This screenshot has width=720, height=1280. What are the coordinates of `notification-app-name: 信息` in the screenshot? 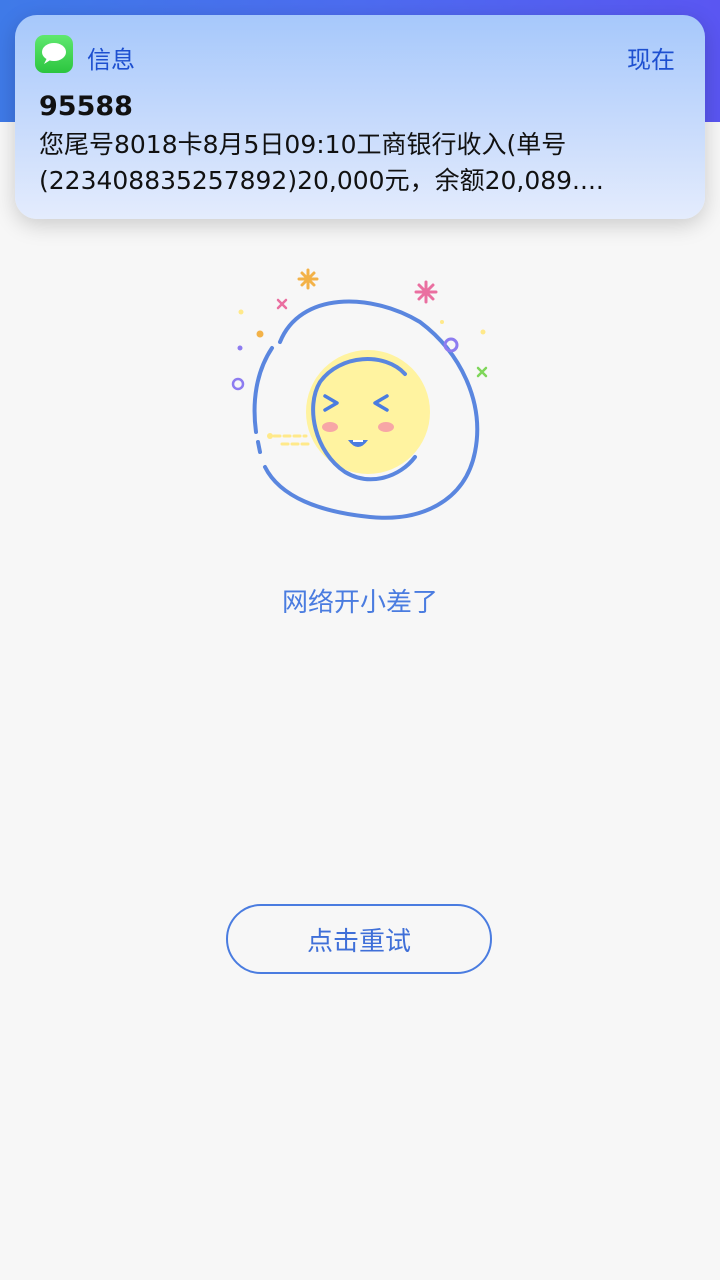 It's located at (111, 60).